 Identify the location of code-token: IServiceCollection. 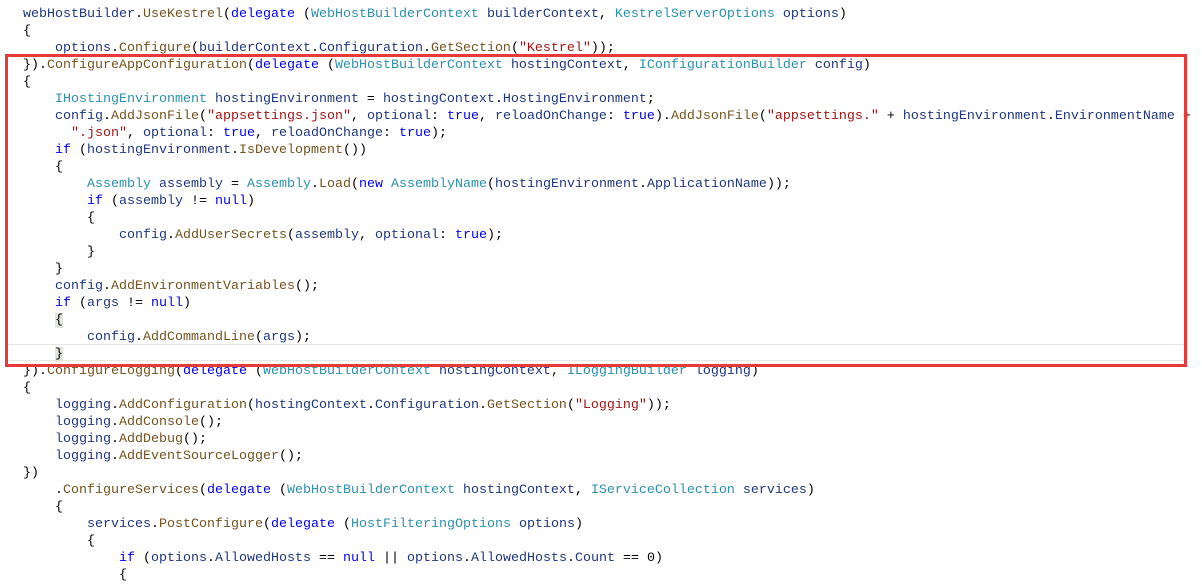
(662, 490).